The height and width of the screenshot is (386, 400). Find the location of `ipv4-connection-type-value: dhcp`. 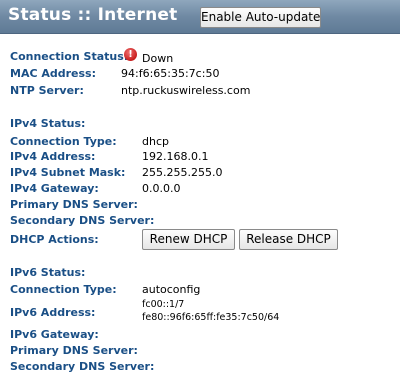

ipv4-connection-type-value: dhcp is located at coordinates (155, 141).